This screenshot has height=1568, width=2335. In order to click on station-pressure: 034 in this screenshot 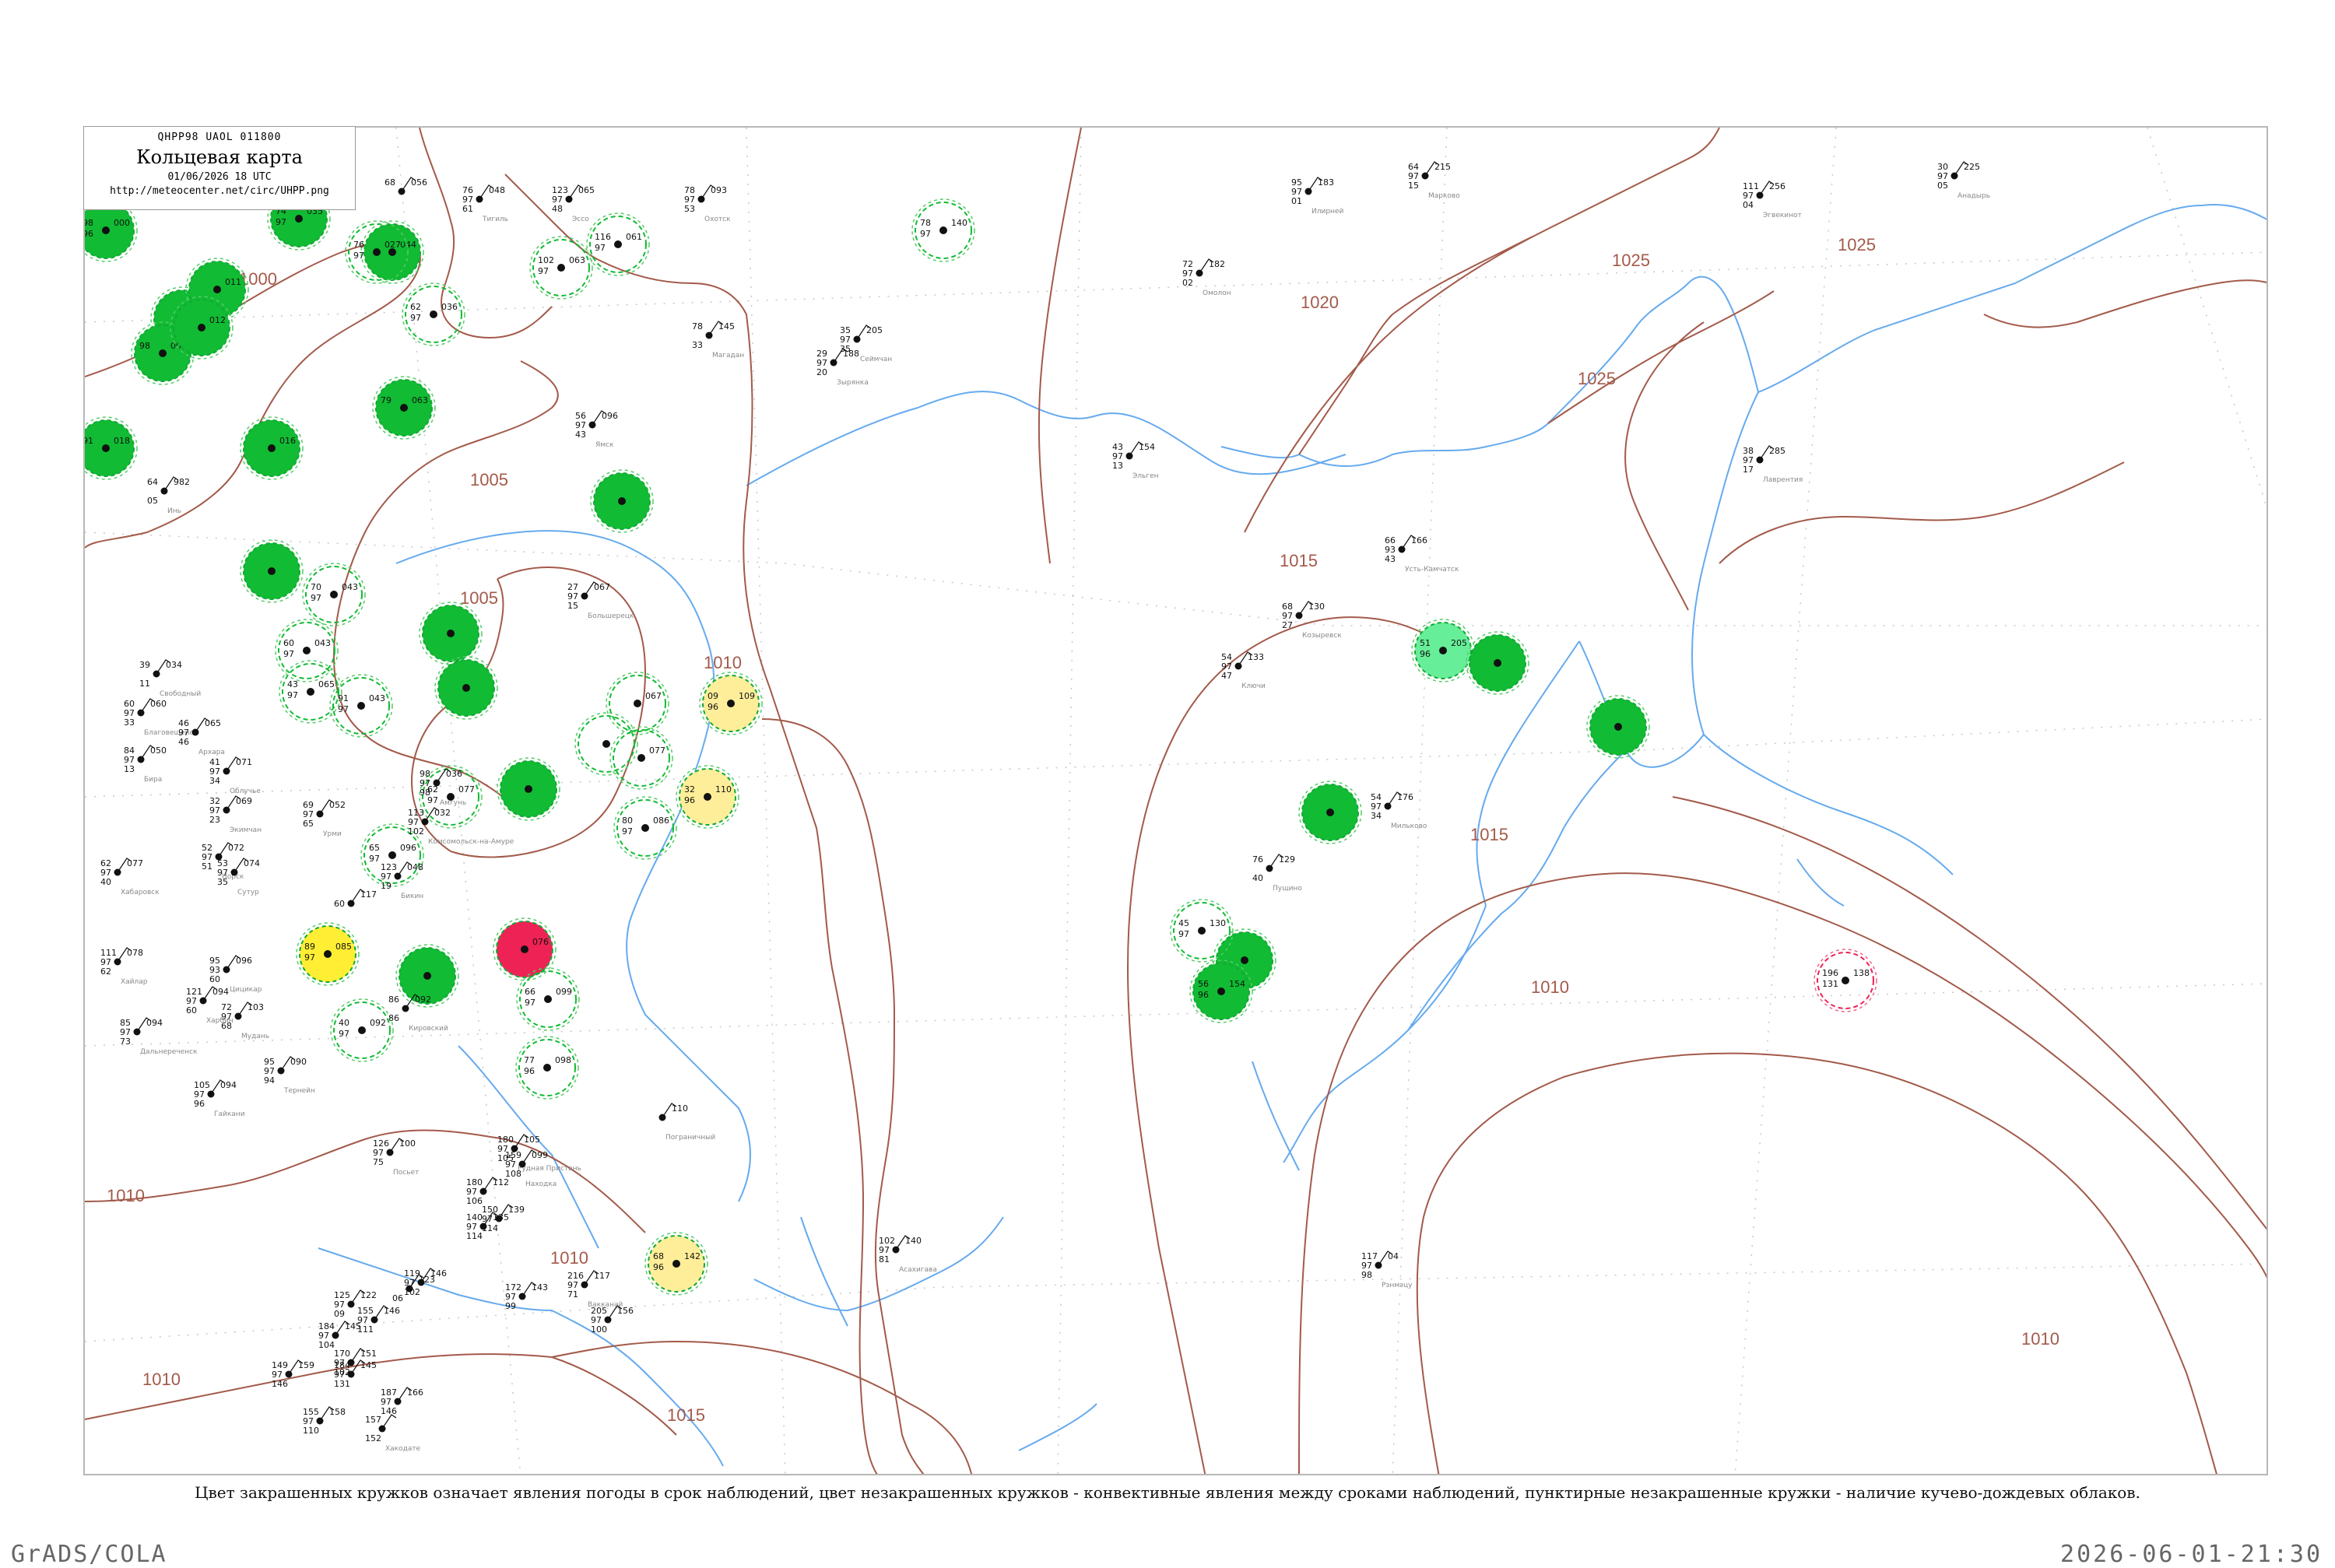, I will do `click(174, 665)`.